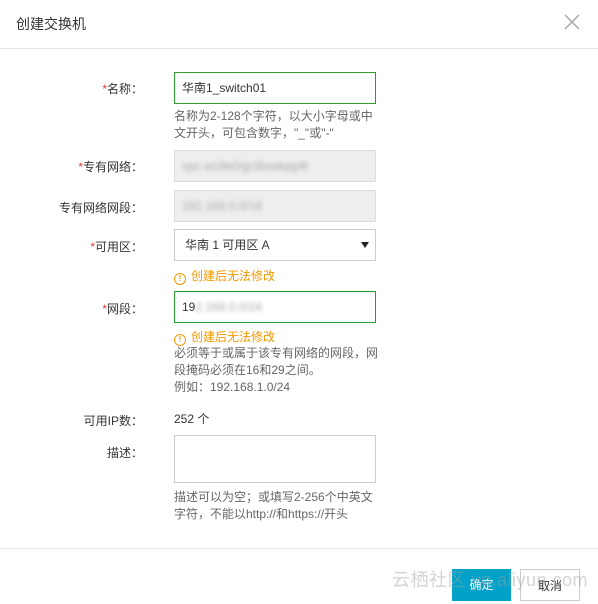 This screenshot has height=604, width=598. What do you see at coordinates (100, 208) in the screenshot?
I see `vpc-cidr-label: 专有网络网段：` at bounding box center [100, 208].